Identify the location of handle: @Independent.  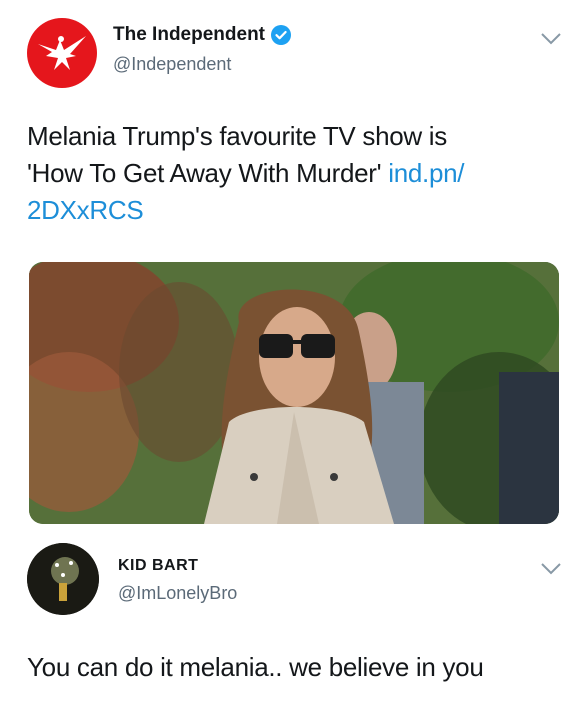
(172, 64).